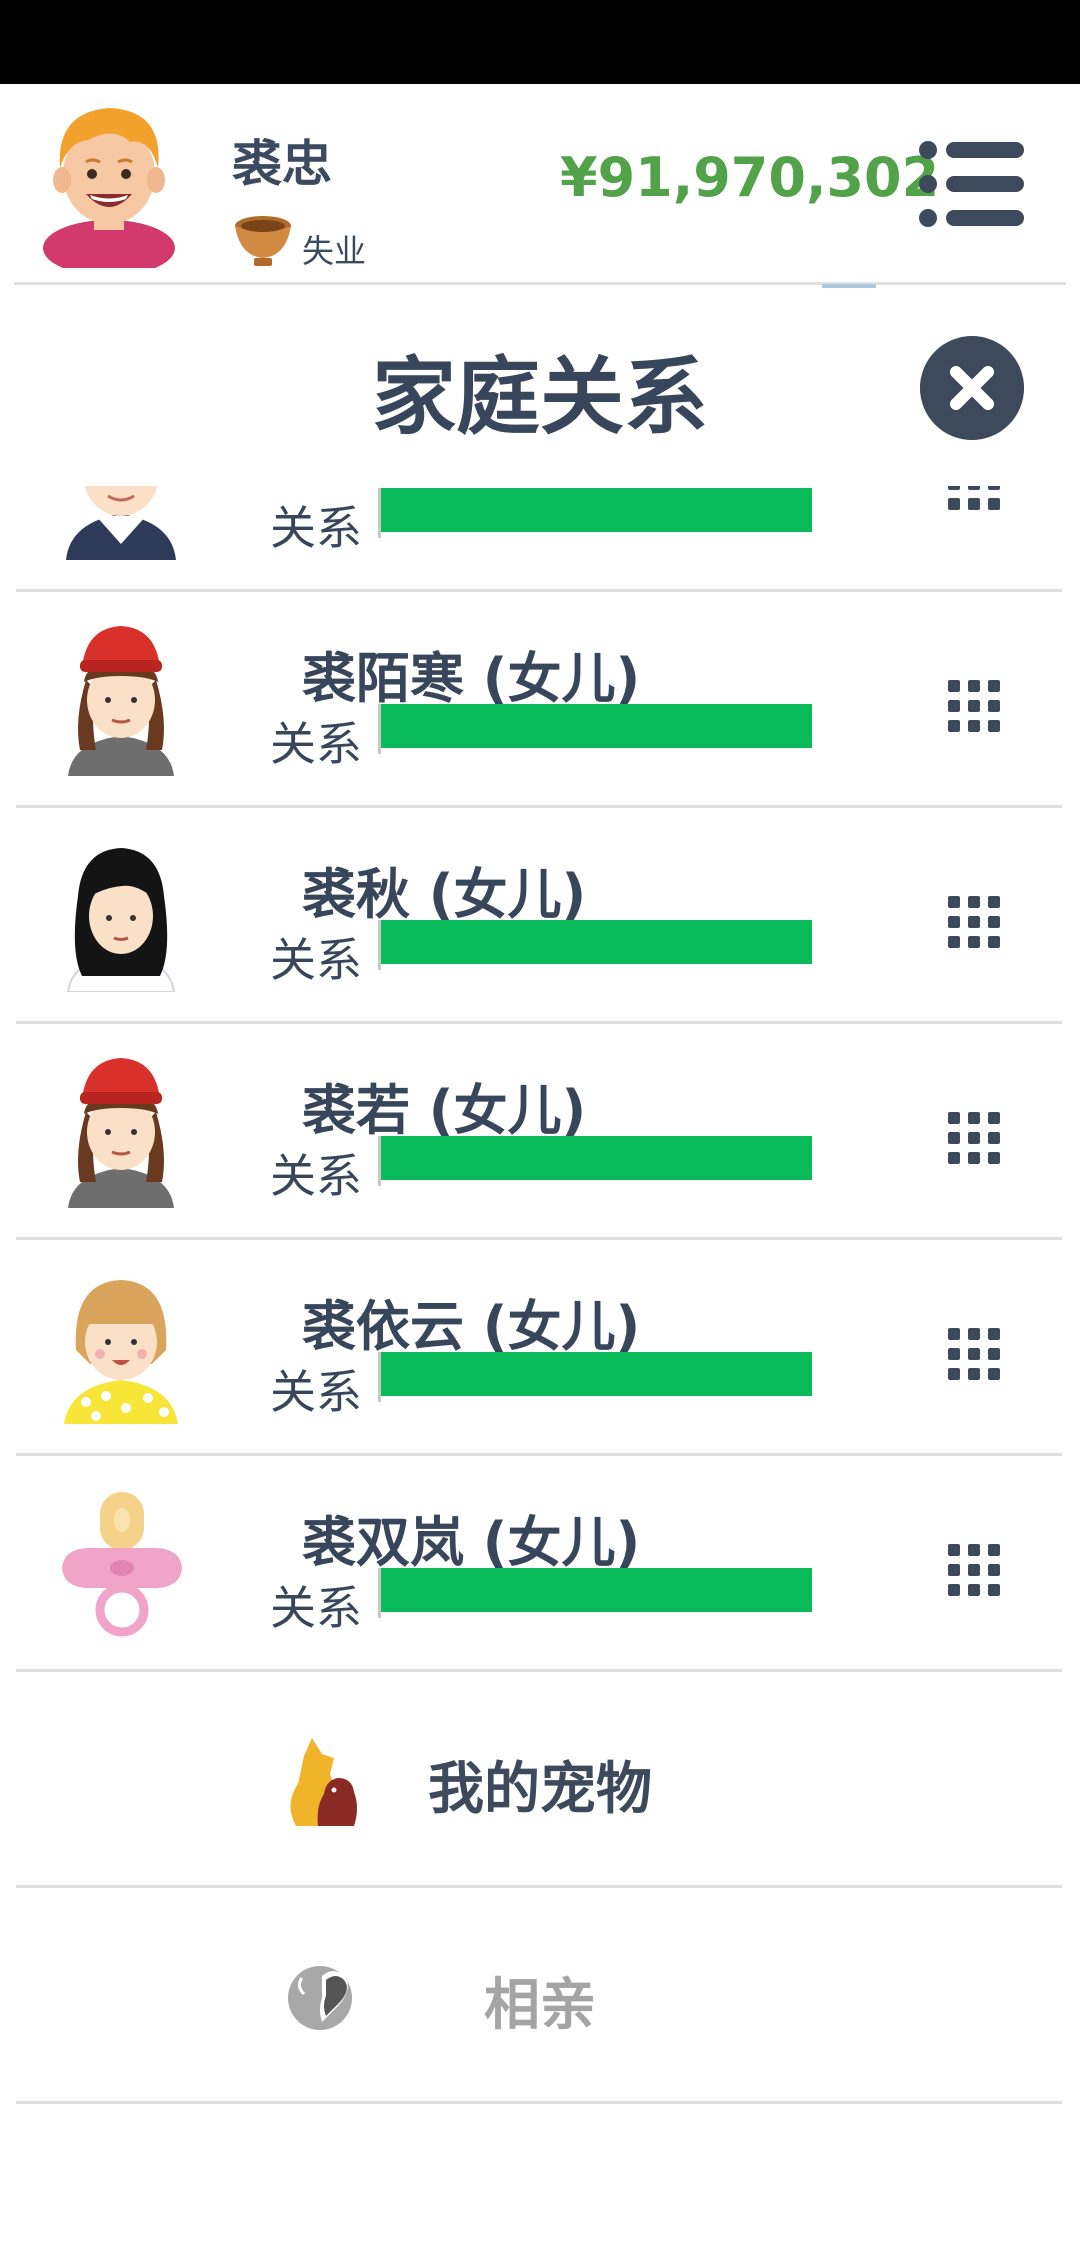  I want to click on member-name: 裘陌寒 (女儿), so click(471, 678).